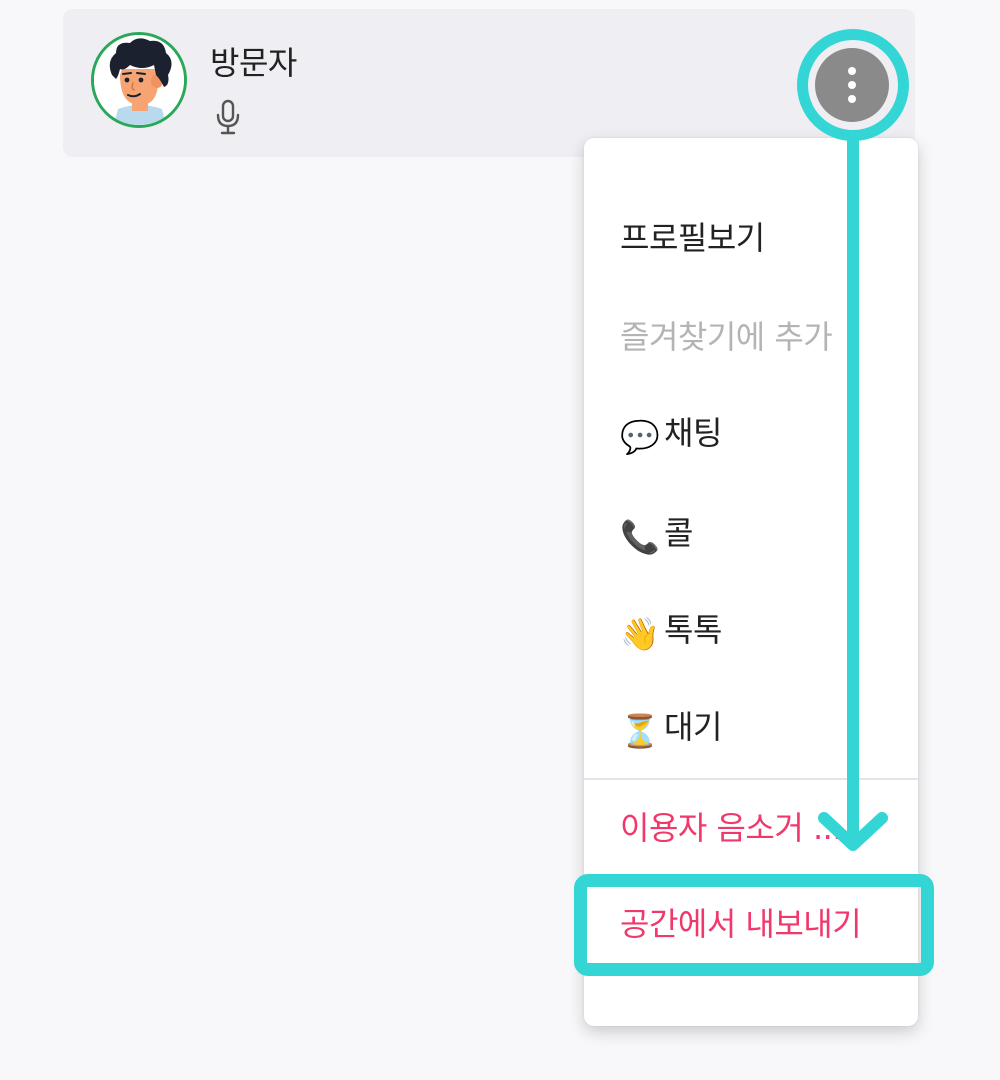 This screenshot has width=1000, height=1080. What do you see at coordinates (693, 630) in the screenshot?
I see `menu-item-label: 톡톡` at bounding box center [693, 630].